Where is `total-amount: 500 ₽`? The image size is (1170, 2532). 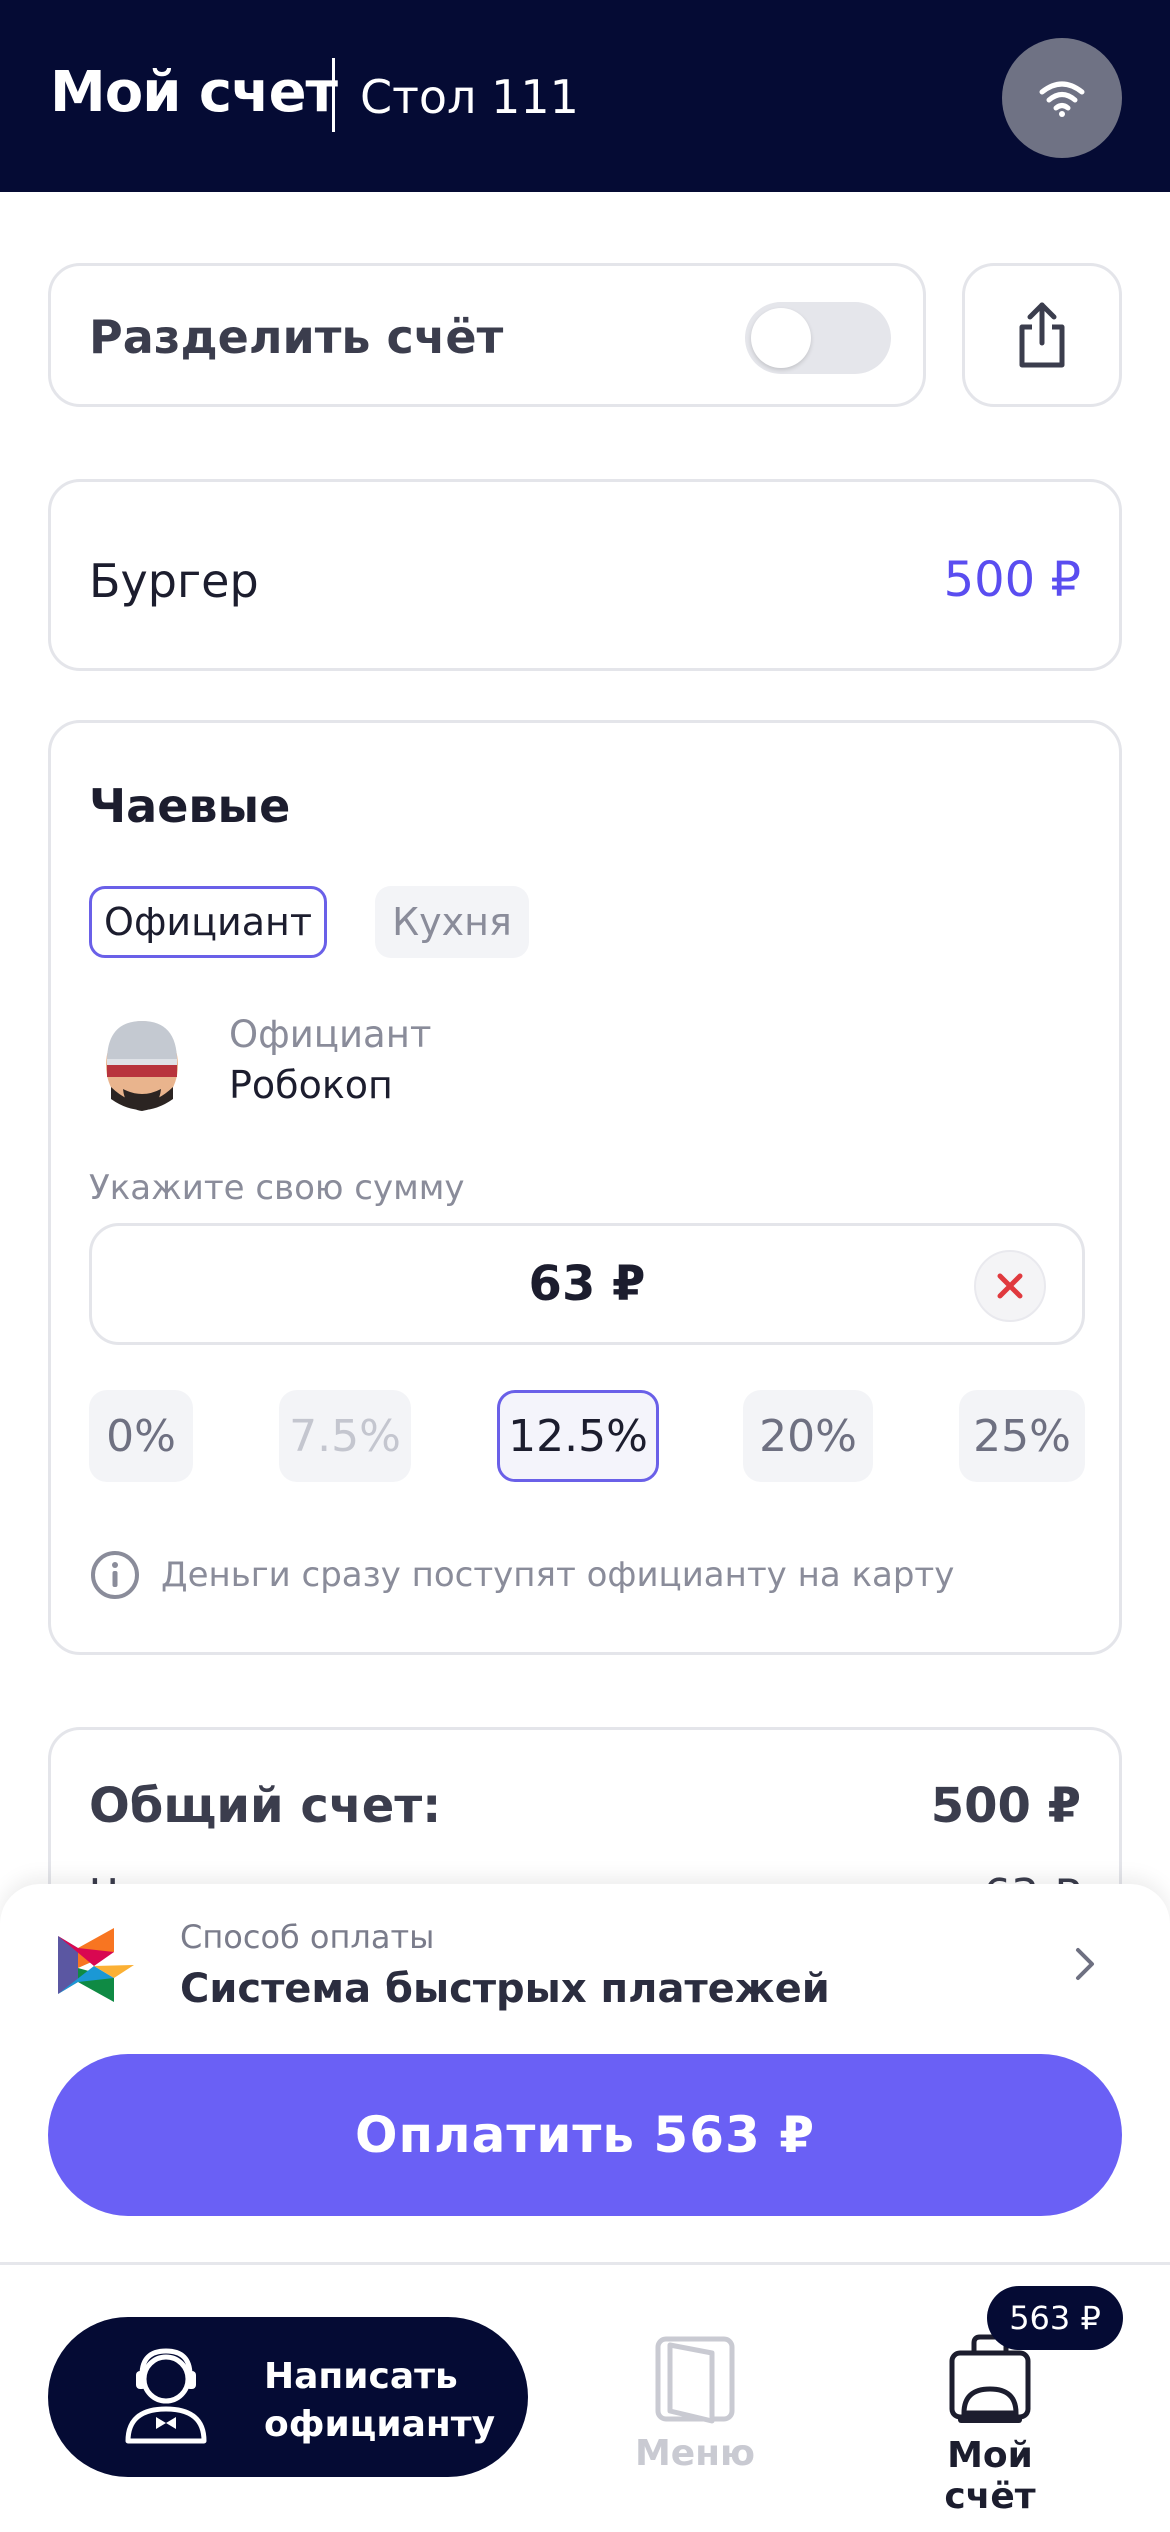 total-amount: 500 ₽ is located at coordinates (1005, 1806).